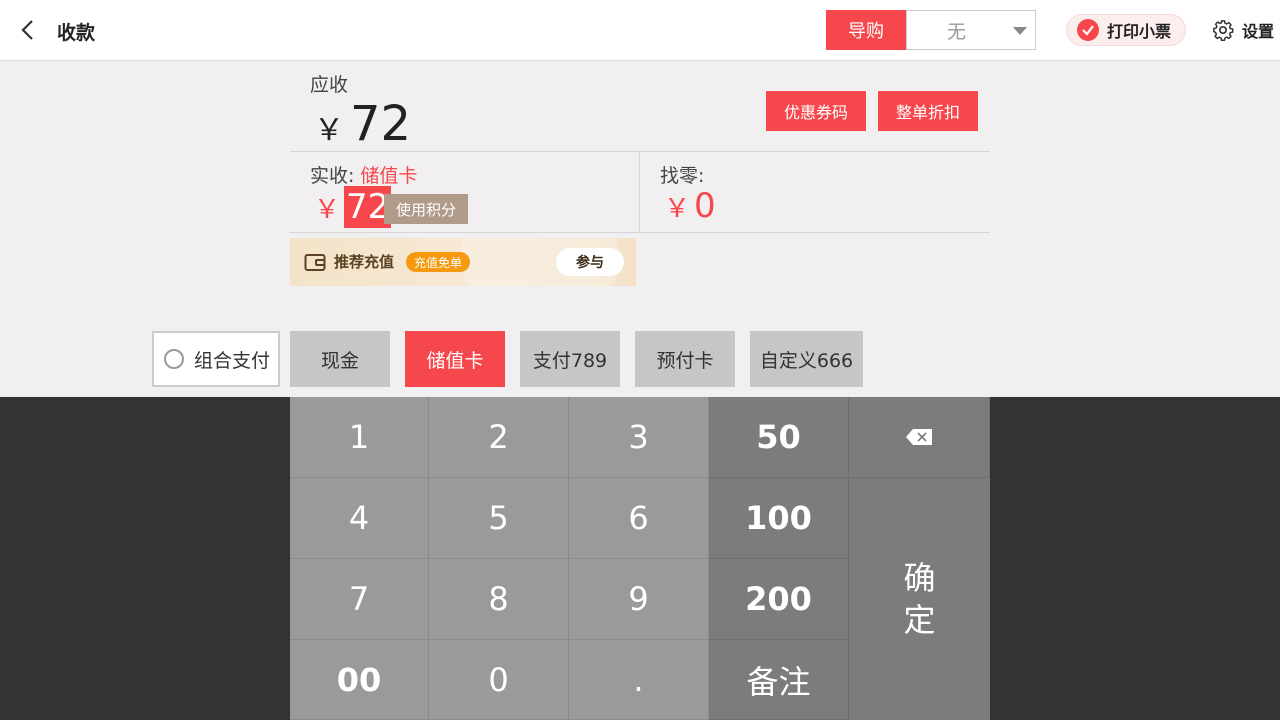 The width and height of the screenshot is (1280, 720). Describe the element at coordinates (1088, 30) in the screenshot. I see `check-icon` at that location.